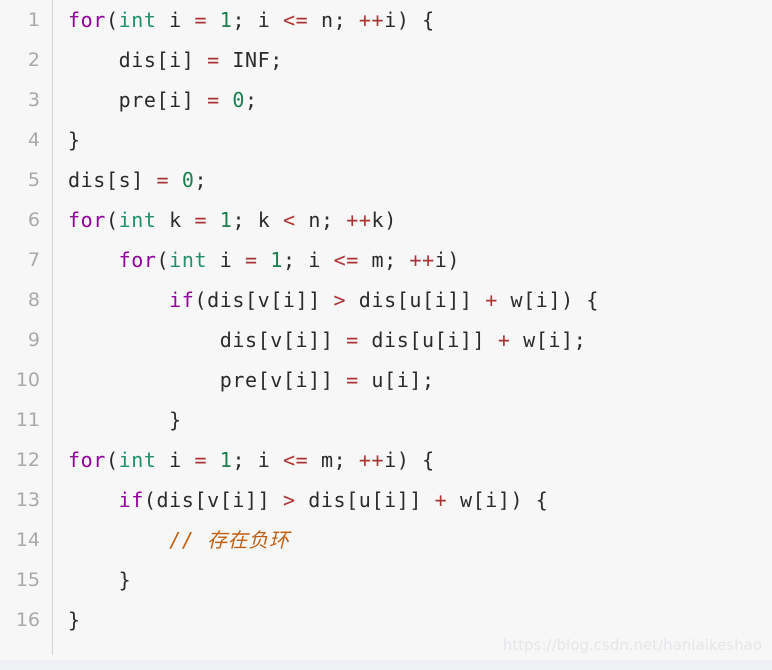  I want to click on code-line-text: for(int k = 1; k < n; ++k), so click(232, 220).